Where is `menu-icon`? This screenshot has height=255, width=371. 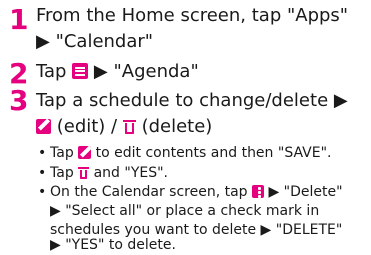 menu-icon is located at coordinates (80, 71).